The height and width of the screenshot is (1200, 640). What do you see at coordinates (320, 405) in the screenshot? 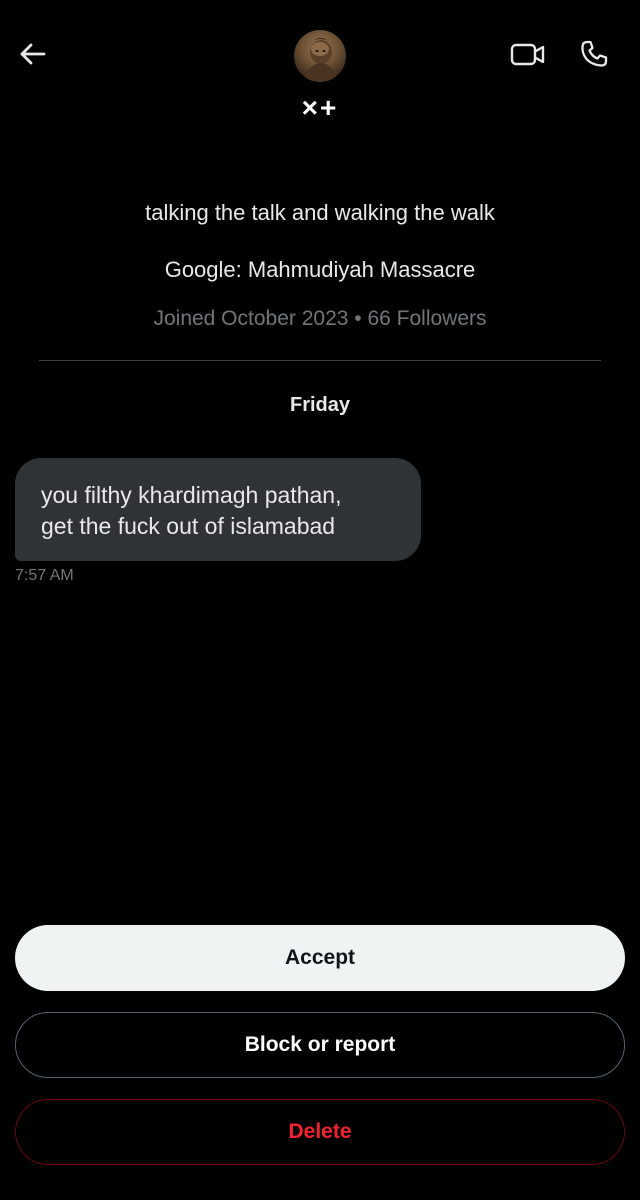
I see `day-separator: Friday` at bounding box center [320, 405].